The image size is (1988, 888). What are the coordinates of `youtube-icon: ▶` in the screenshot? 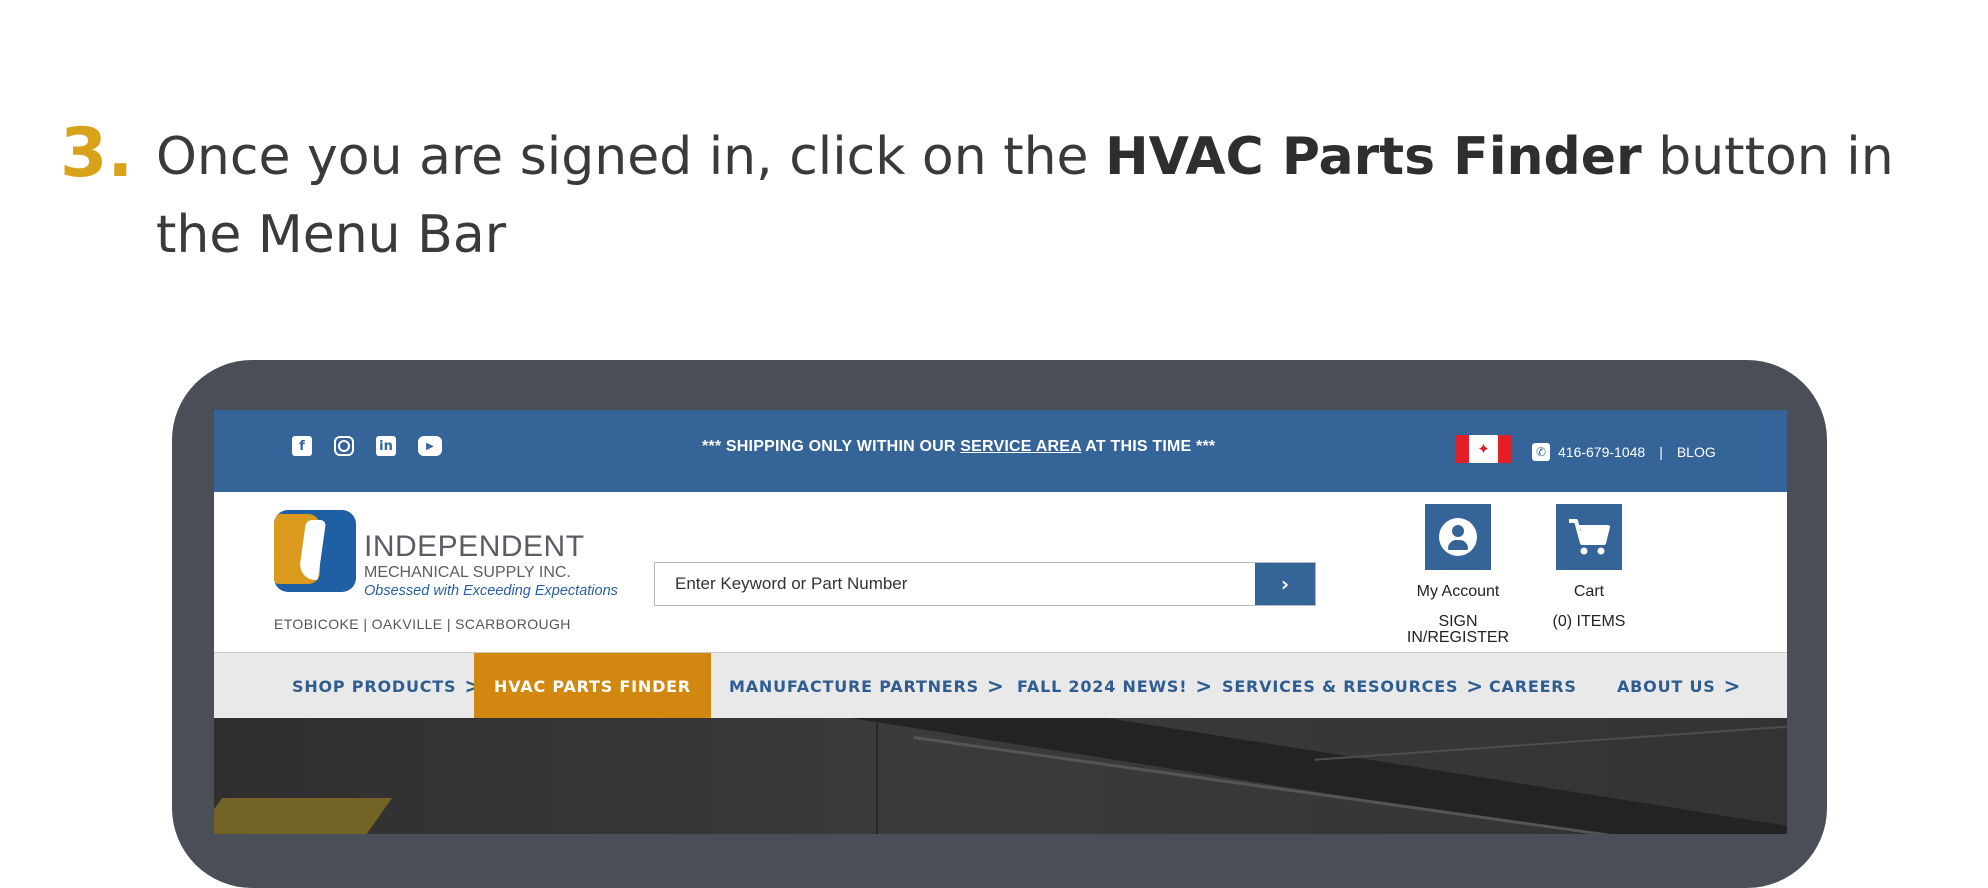 It's located at (430, 446).